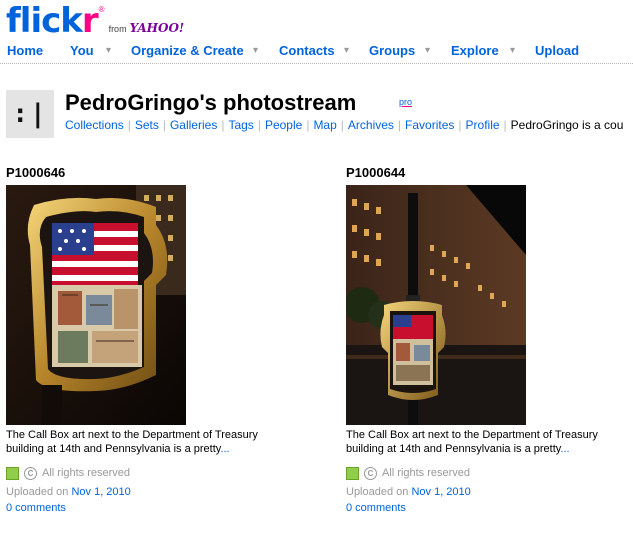 The image size is (633, 550). Describe the element at coordinates (429, 125) in the screenshot. I see `subnav-favorites: Favorites` at that location.